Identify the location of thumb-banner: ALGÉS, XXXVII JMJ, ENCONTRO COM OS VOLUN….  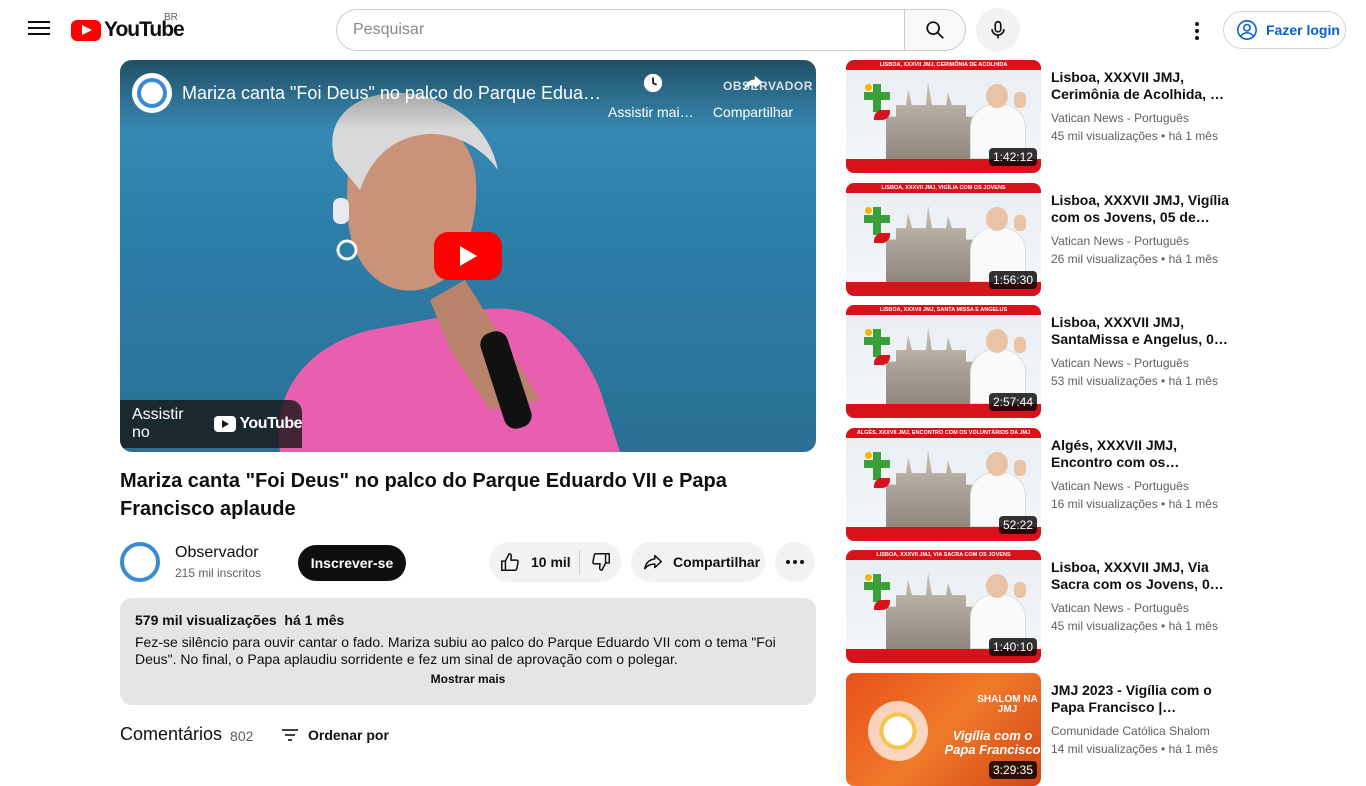
(943, 433).